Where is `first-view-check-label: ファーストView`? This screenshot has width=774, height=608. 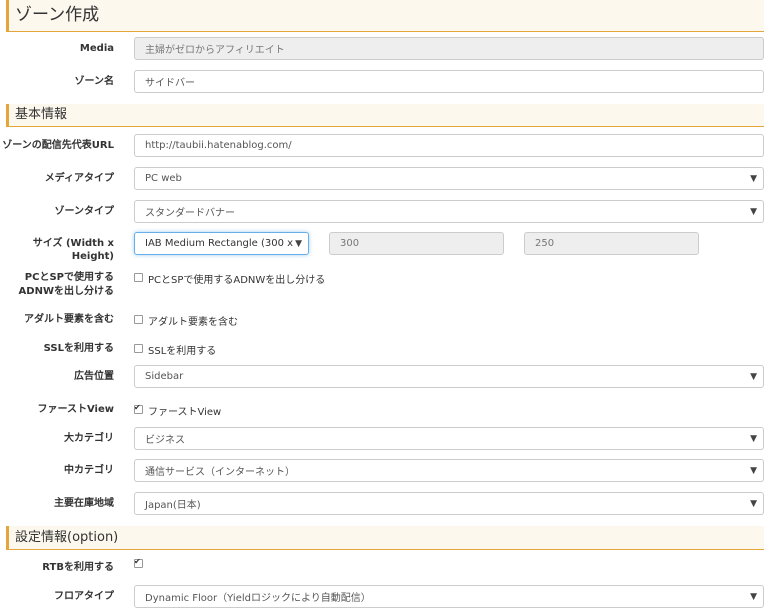
first-view-check-label: ファーストView is located at coordinates (185, 412).